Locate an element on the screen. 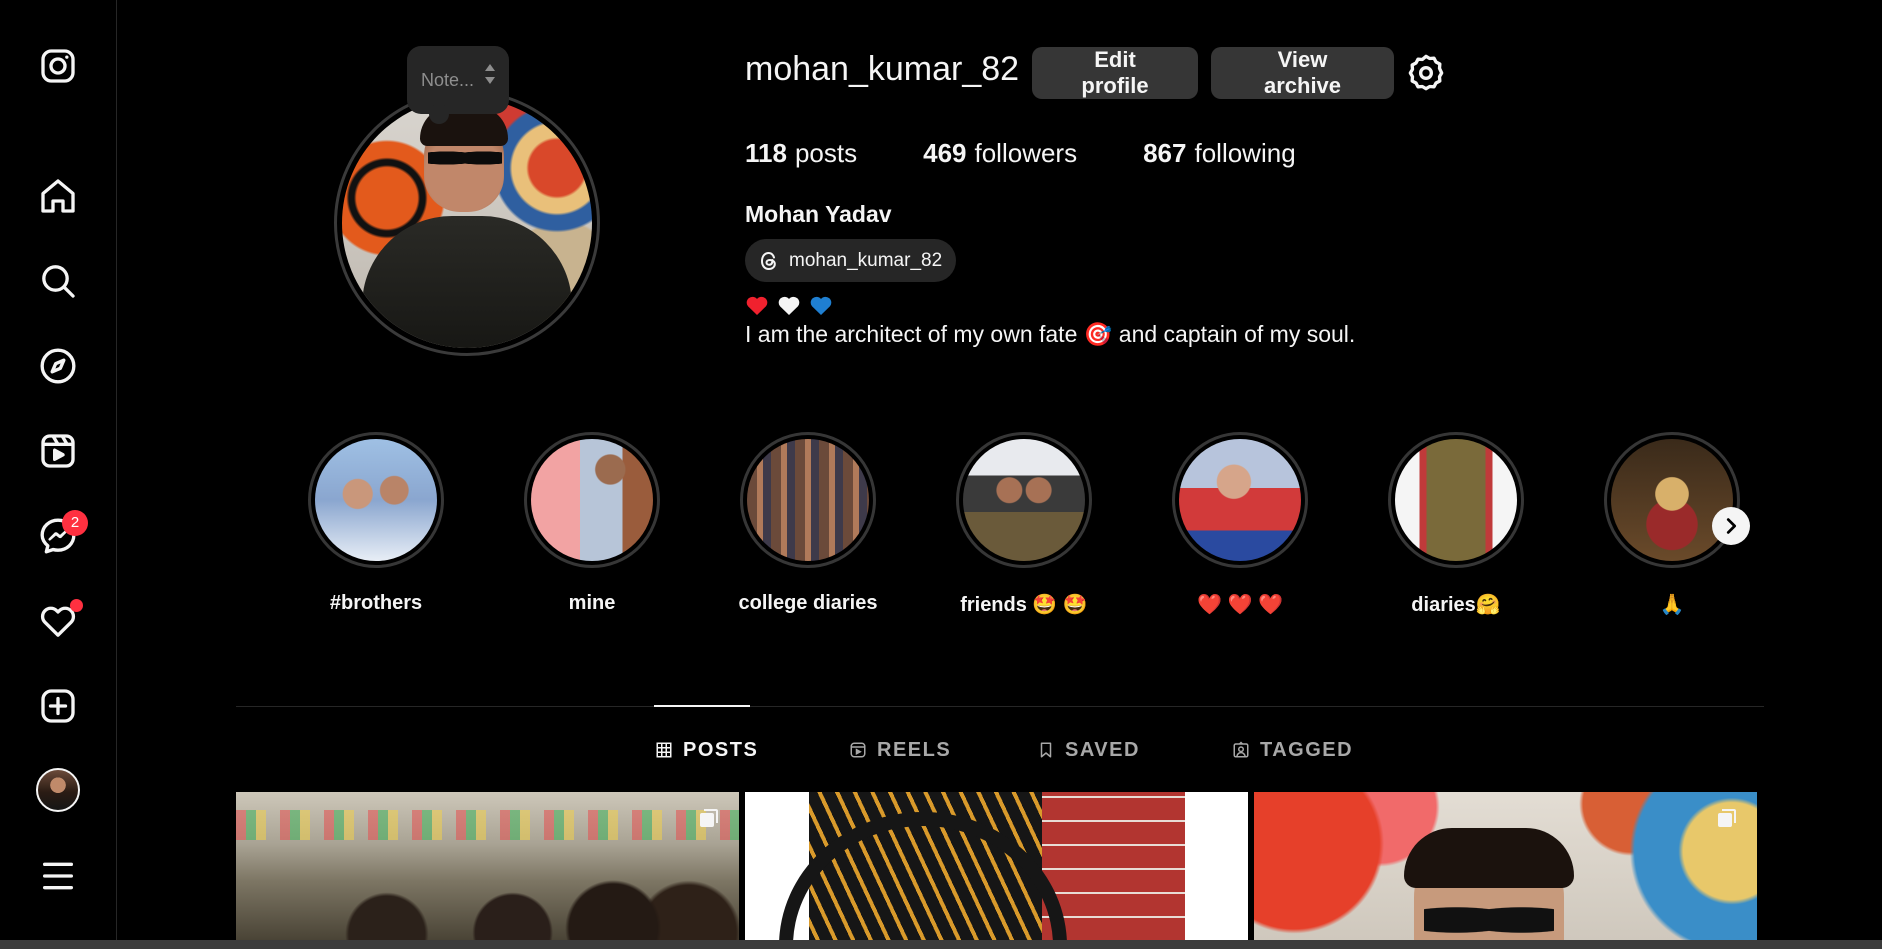  highlight-label: ❤️ ❤️ ❤️ is located at coordinates (1240, 605).